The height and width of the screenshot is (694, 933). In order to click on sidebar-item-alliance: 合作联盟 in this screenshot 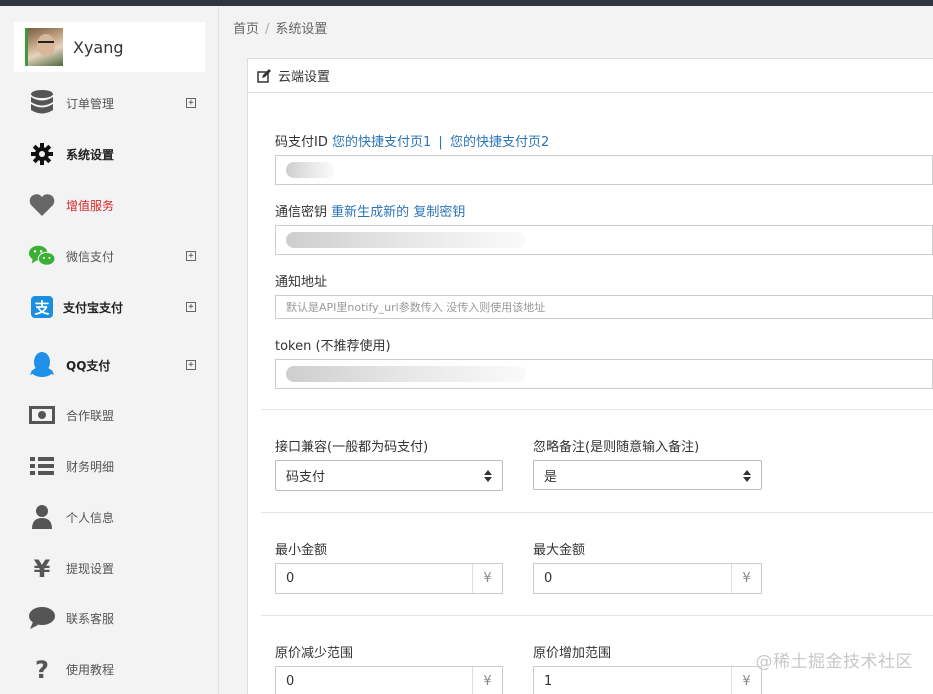, I will do `click(109, 415)`.